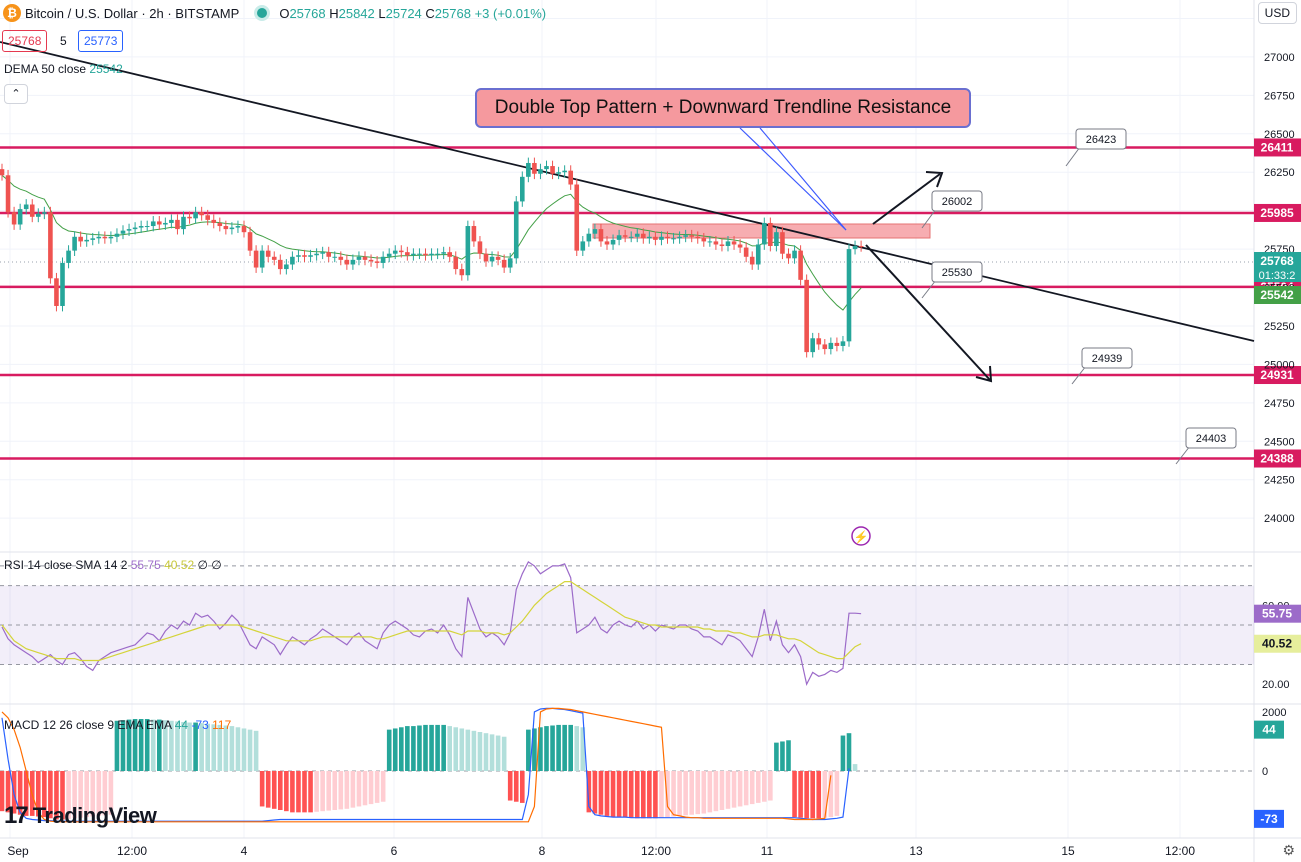  I want to click on level-badge-label: 26411, so click(1277, 147).